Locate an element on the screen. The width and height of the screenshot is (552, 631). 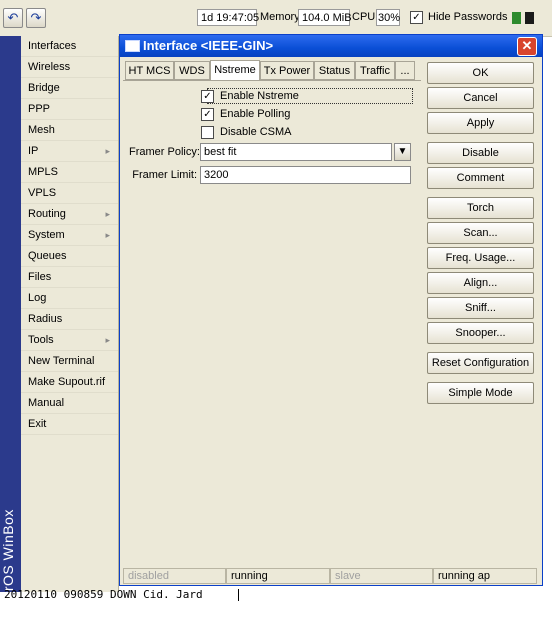
menu-item-radius: Radius is located at coordinates (69, 319).